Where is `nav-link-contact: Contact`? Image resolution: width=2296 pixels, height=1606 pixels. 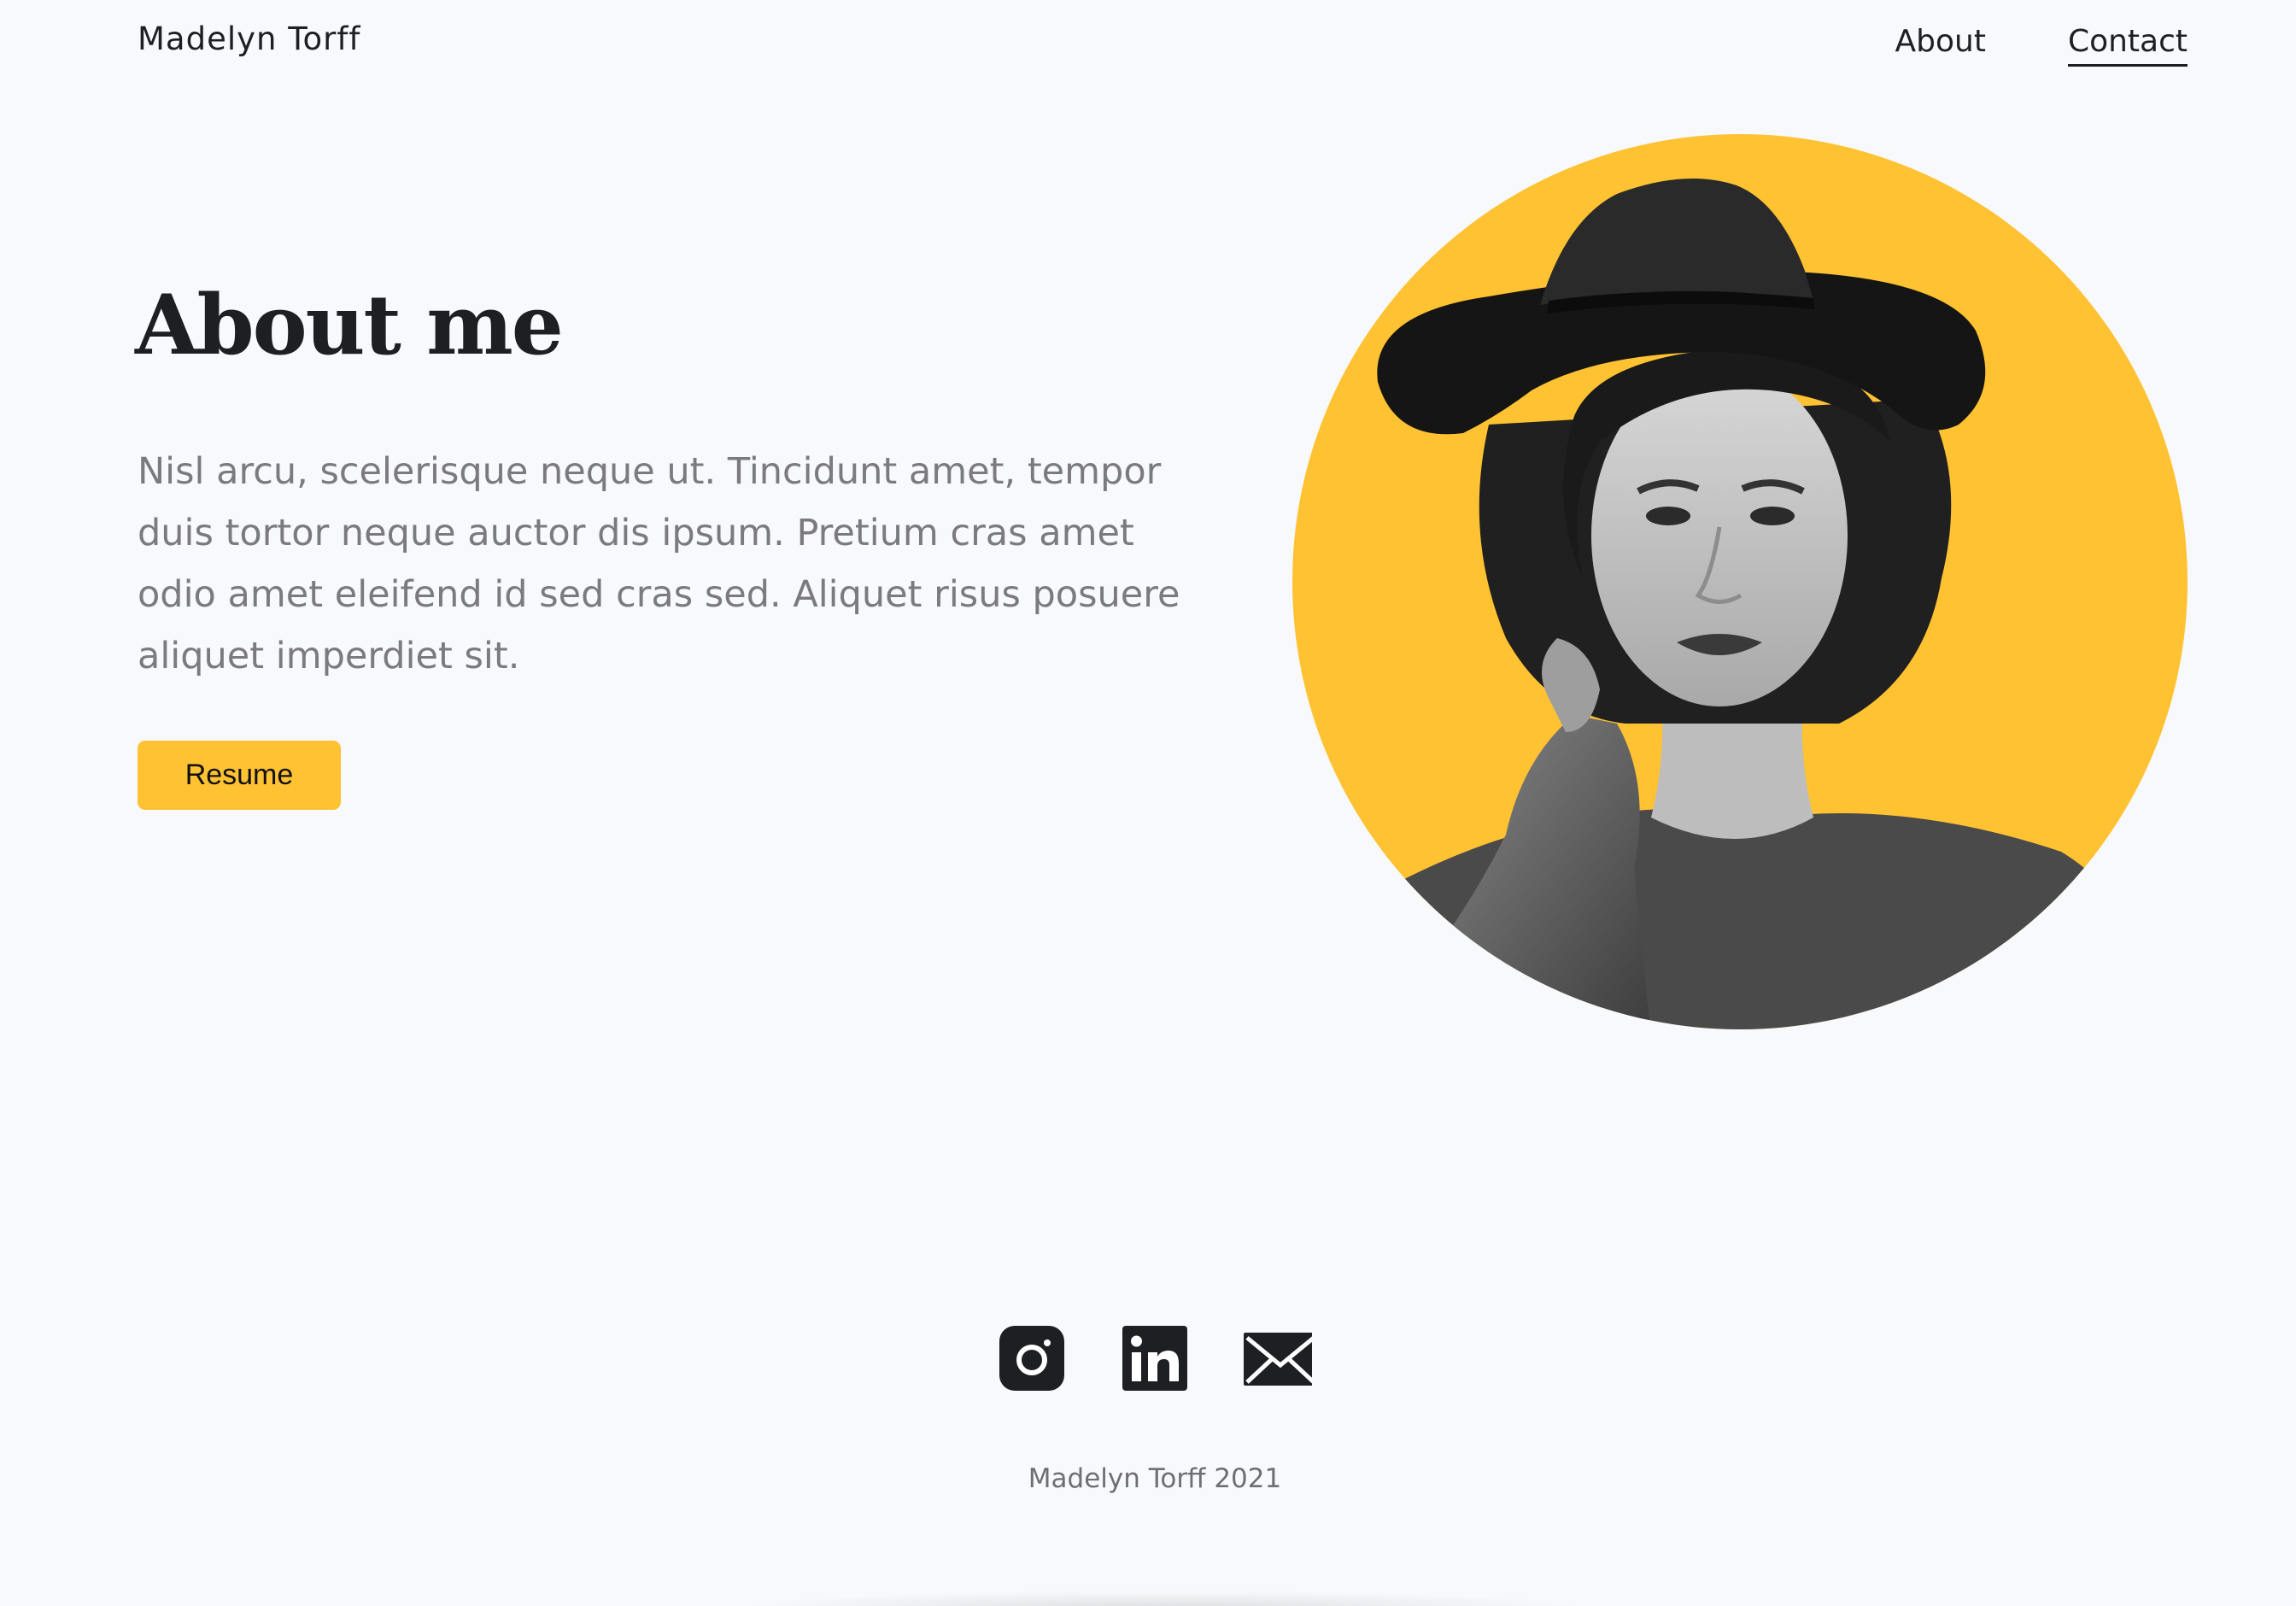
nav-link-contact: Contact is located at coordinates (2127, 45).